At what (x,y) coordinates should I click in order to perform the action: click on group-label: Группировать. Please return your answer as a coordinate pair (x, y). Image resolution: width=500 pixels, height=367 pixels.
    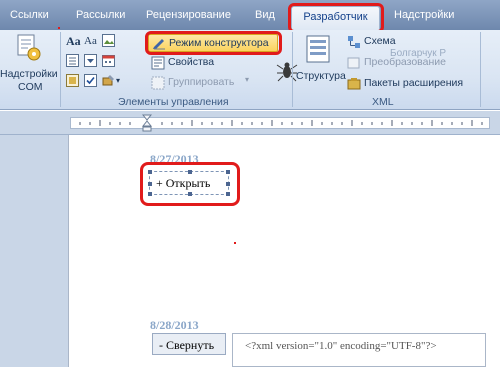
    Looking at the image, I should click on (201, 82).